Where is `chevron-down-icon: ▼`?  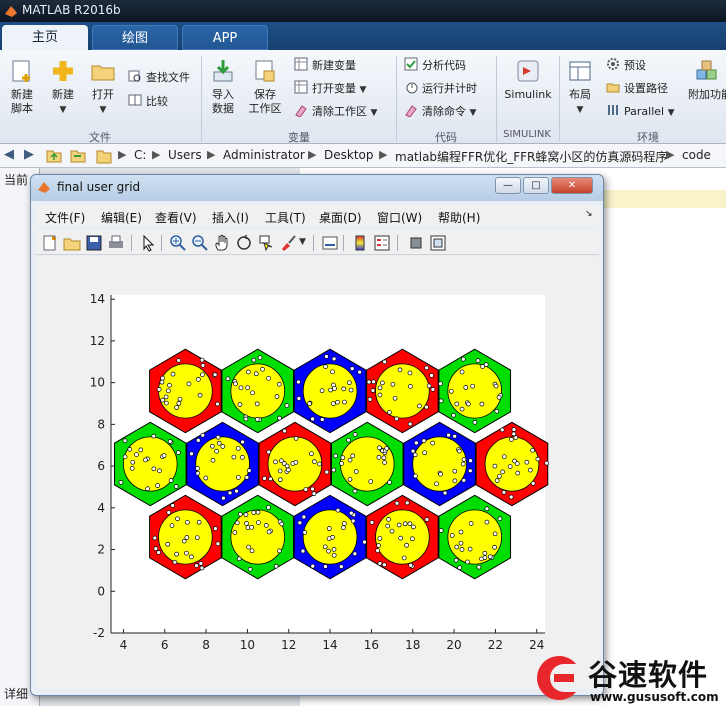 chevron-down-icon: ▼ is located at coordinates (302, 242).